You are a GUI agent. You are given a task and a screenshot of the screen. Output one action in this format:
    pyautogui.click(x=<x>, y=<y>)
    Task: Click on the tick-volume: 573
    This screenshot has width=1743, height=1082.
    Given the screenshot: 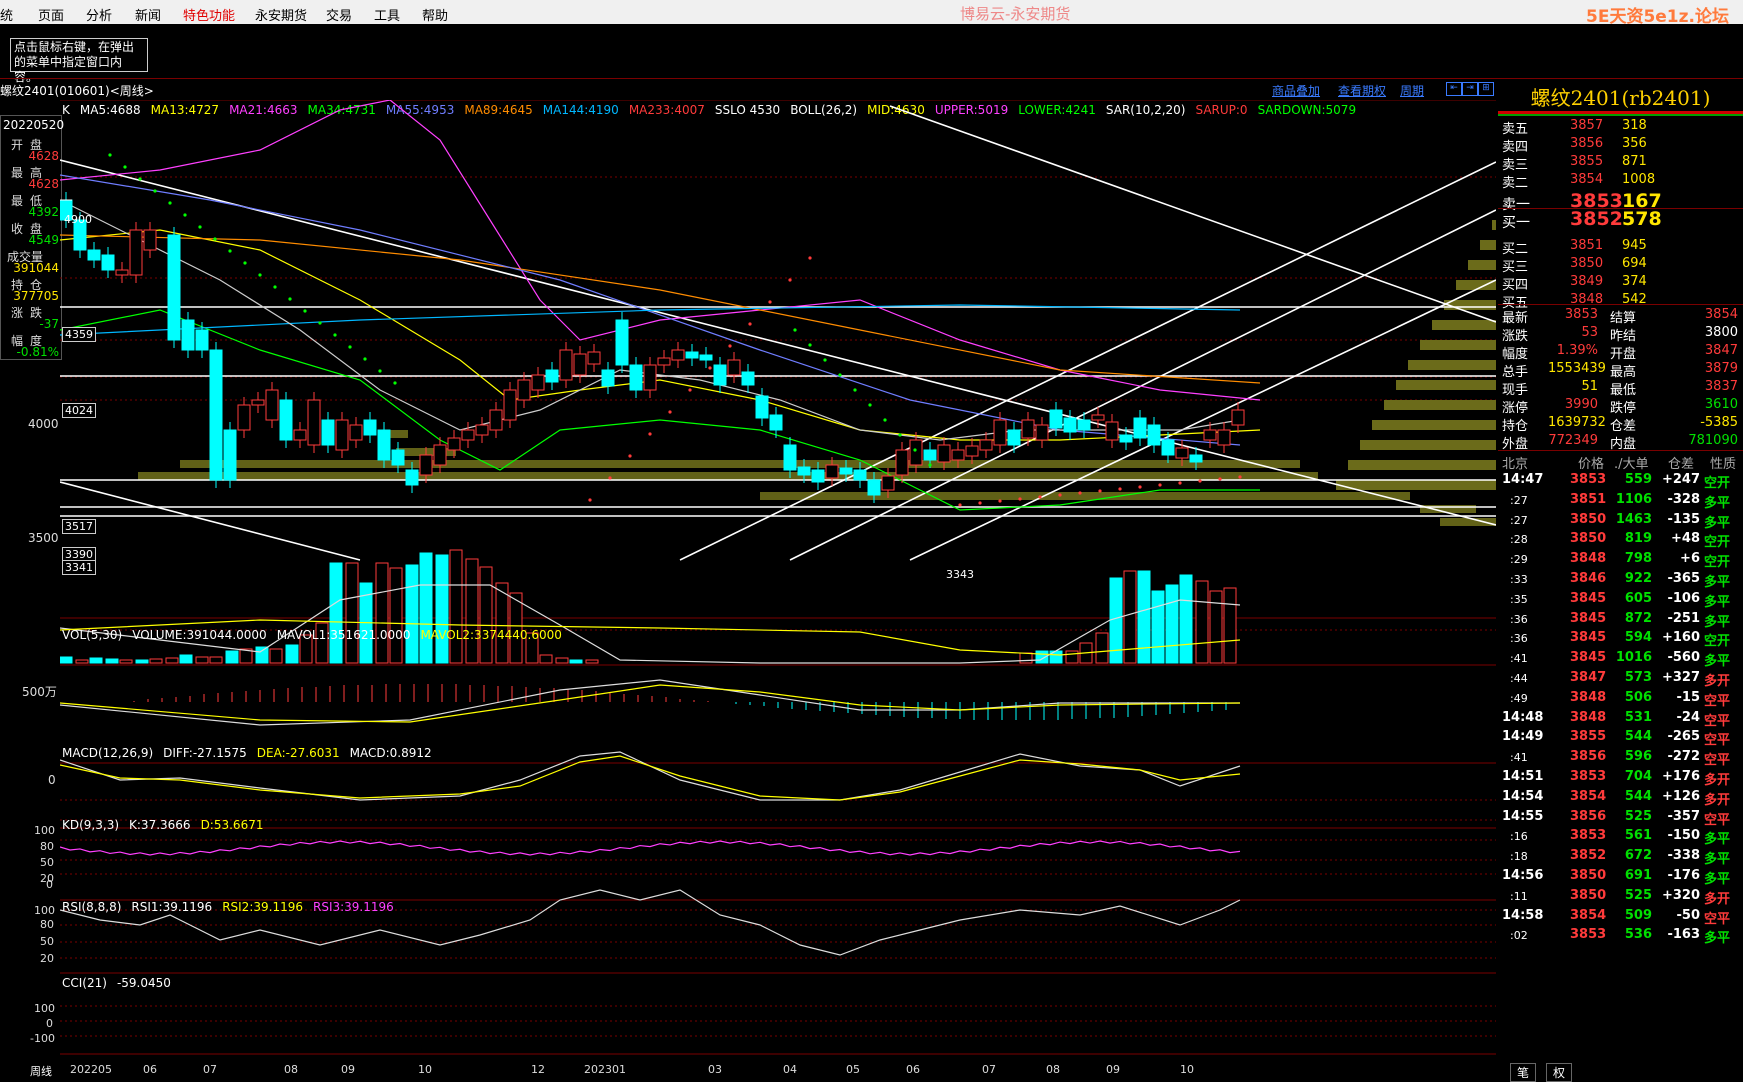 What is the action you would take?
    pyautogui.click(x=1638, y=677)
    